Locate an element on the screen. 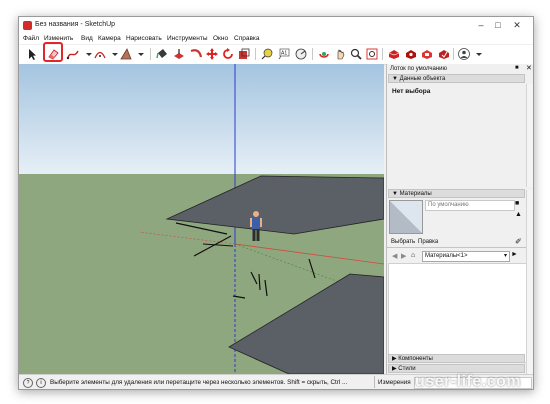 The width and height of the screenshot is (550, 404). window-title: Без названия - SketchUp is located at coordinates (75, 24).